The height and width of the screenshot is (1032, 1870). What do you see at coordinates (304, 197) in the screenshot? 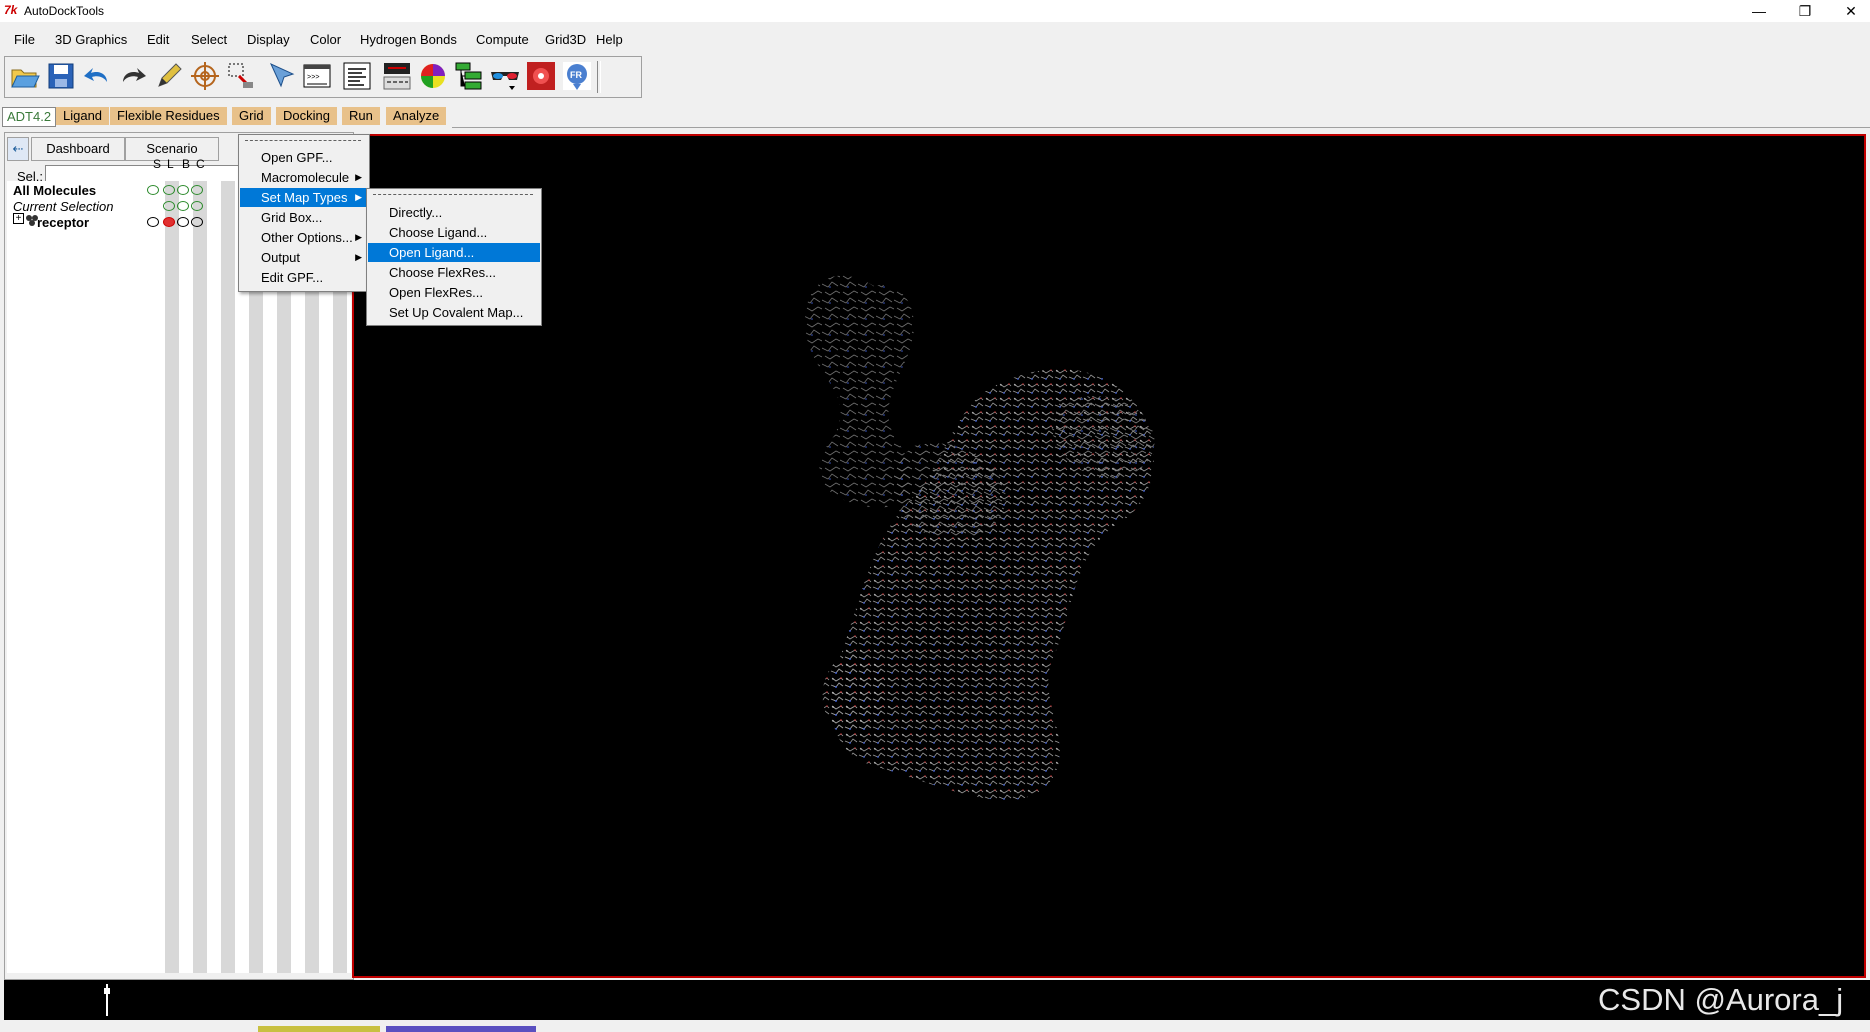
I see `grid-menu-set-map-types: Set Map Types ▶` at bounding box center [304, 197].